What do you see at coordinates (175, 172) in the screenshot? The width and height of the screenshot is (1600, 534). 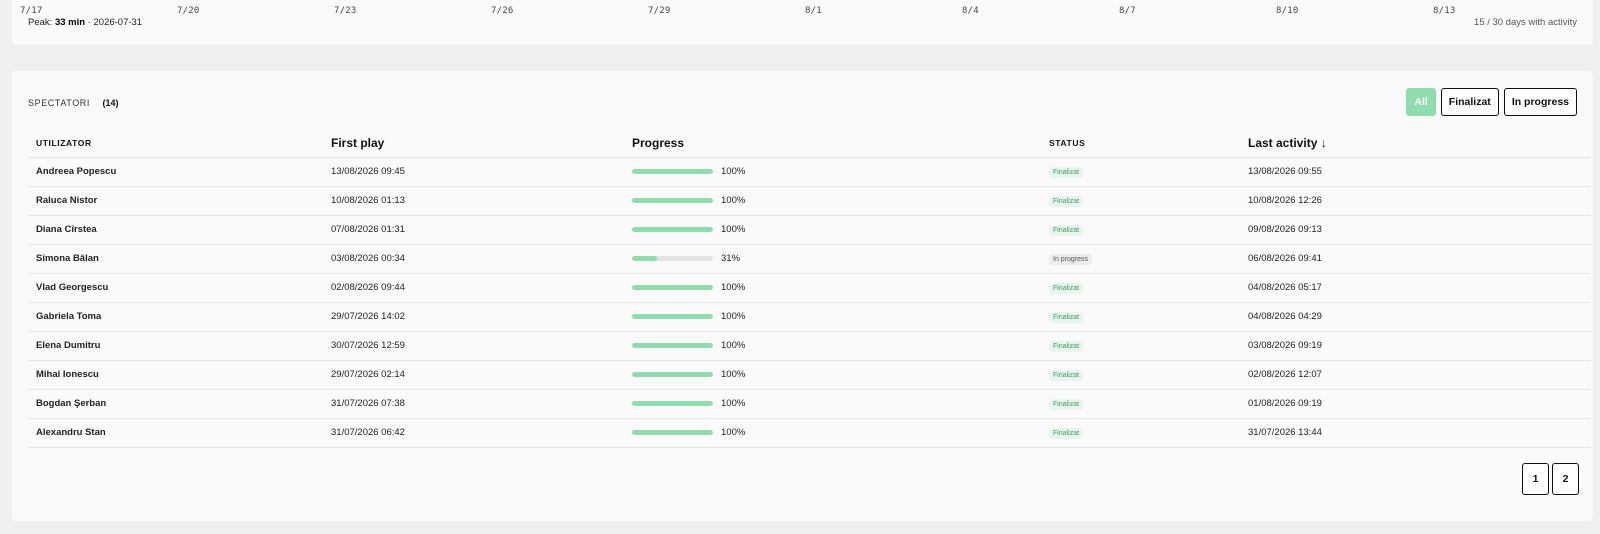 I see `user-name: Andreea Popescu` at bounding box center [175, 172].